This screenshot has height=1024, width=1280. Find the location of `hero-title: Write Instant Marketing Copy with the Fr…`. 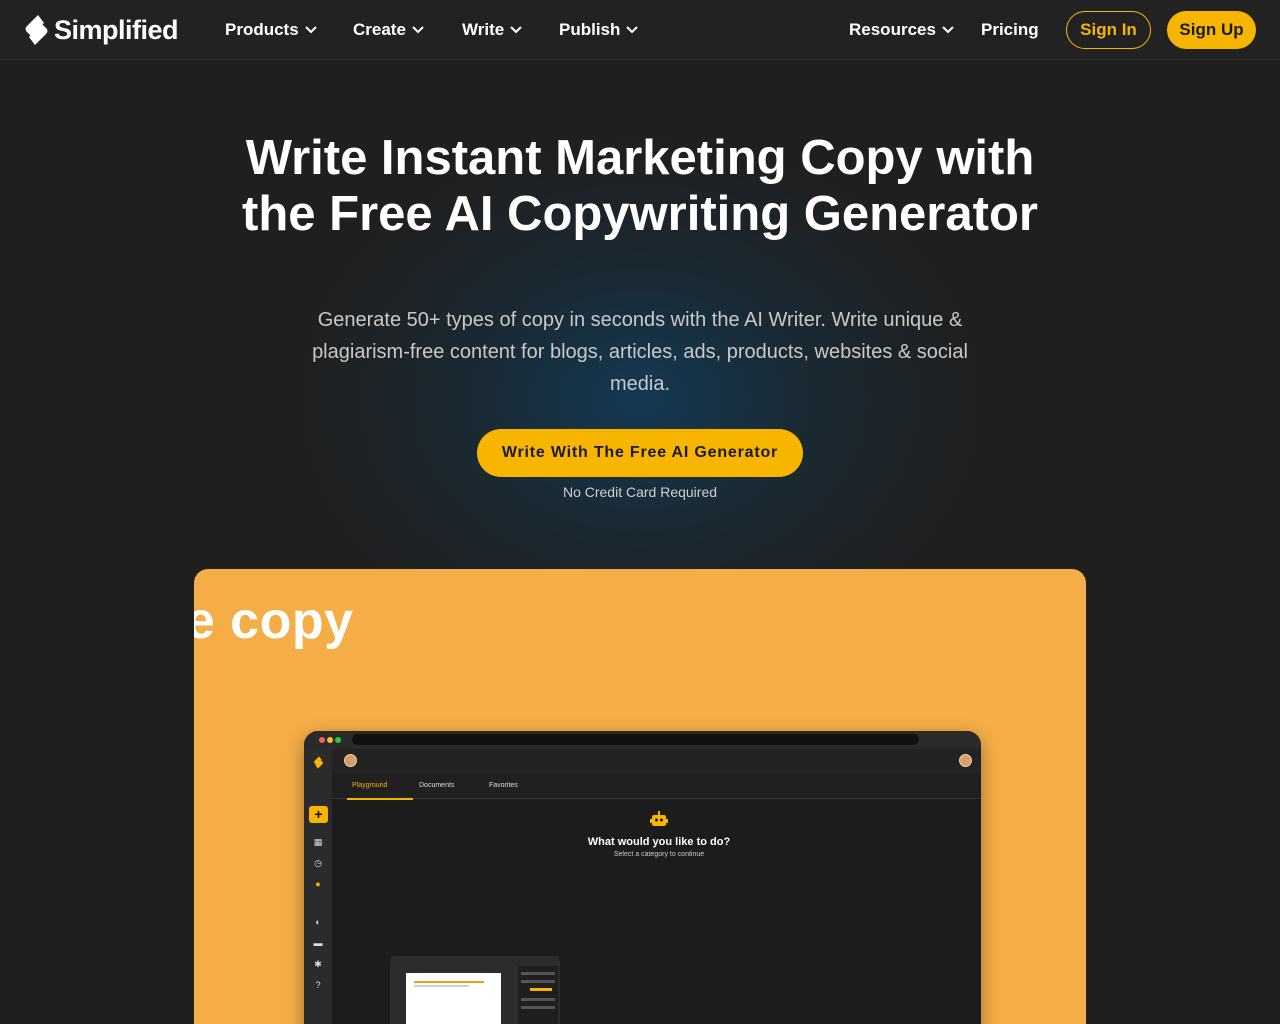

hero-title: Write Instant Marketing Copy with the Fr… is located at coordinates (640, 186).